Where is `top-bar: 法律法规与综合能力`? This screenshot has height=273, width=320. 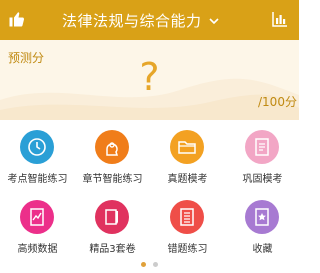
top-bar: 法律法规与综合能力 is located at coordinates (149, 20).